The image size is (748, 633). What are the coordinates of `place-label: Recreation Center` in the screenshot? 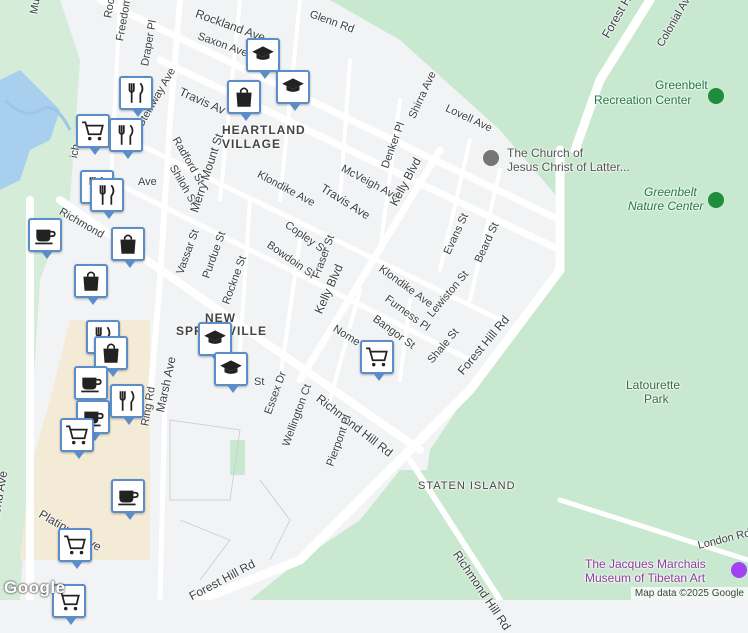 It's located at (642, 100).